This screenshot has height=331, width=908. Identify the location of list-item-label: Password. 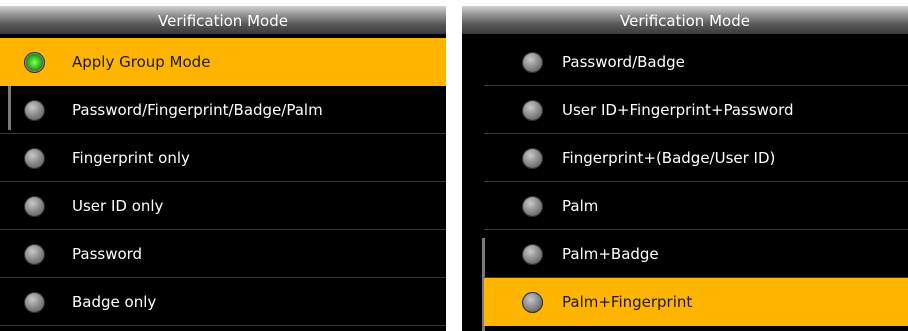
(107, 253).